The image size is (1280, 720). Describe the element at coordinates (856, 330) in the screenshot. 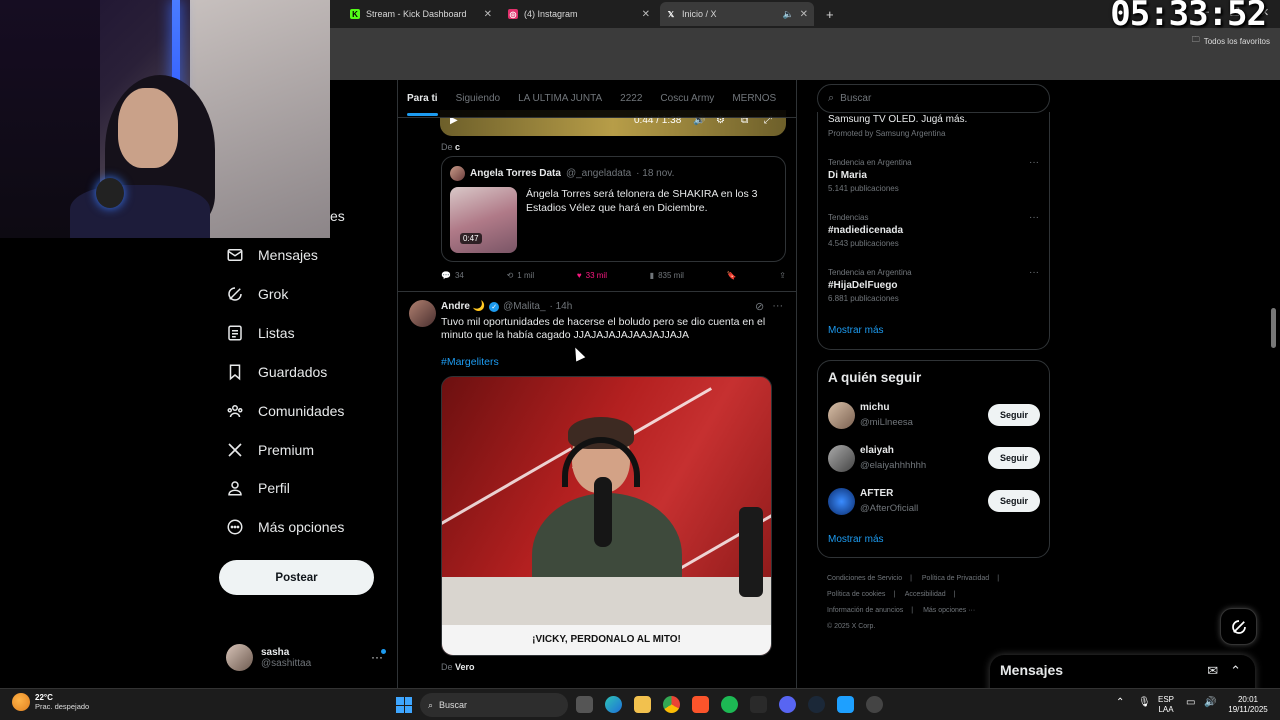

I see `show-more-trends: Mostrar más` at that location.